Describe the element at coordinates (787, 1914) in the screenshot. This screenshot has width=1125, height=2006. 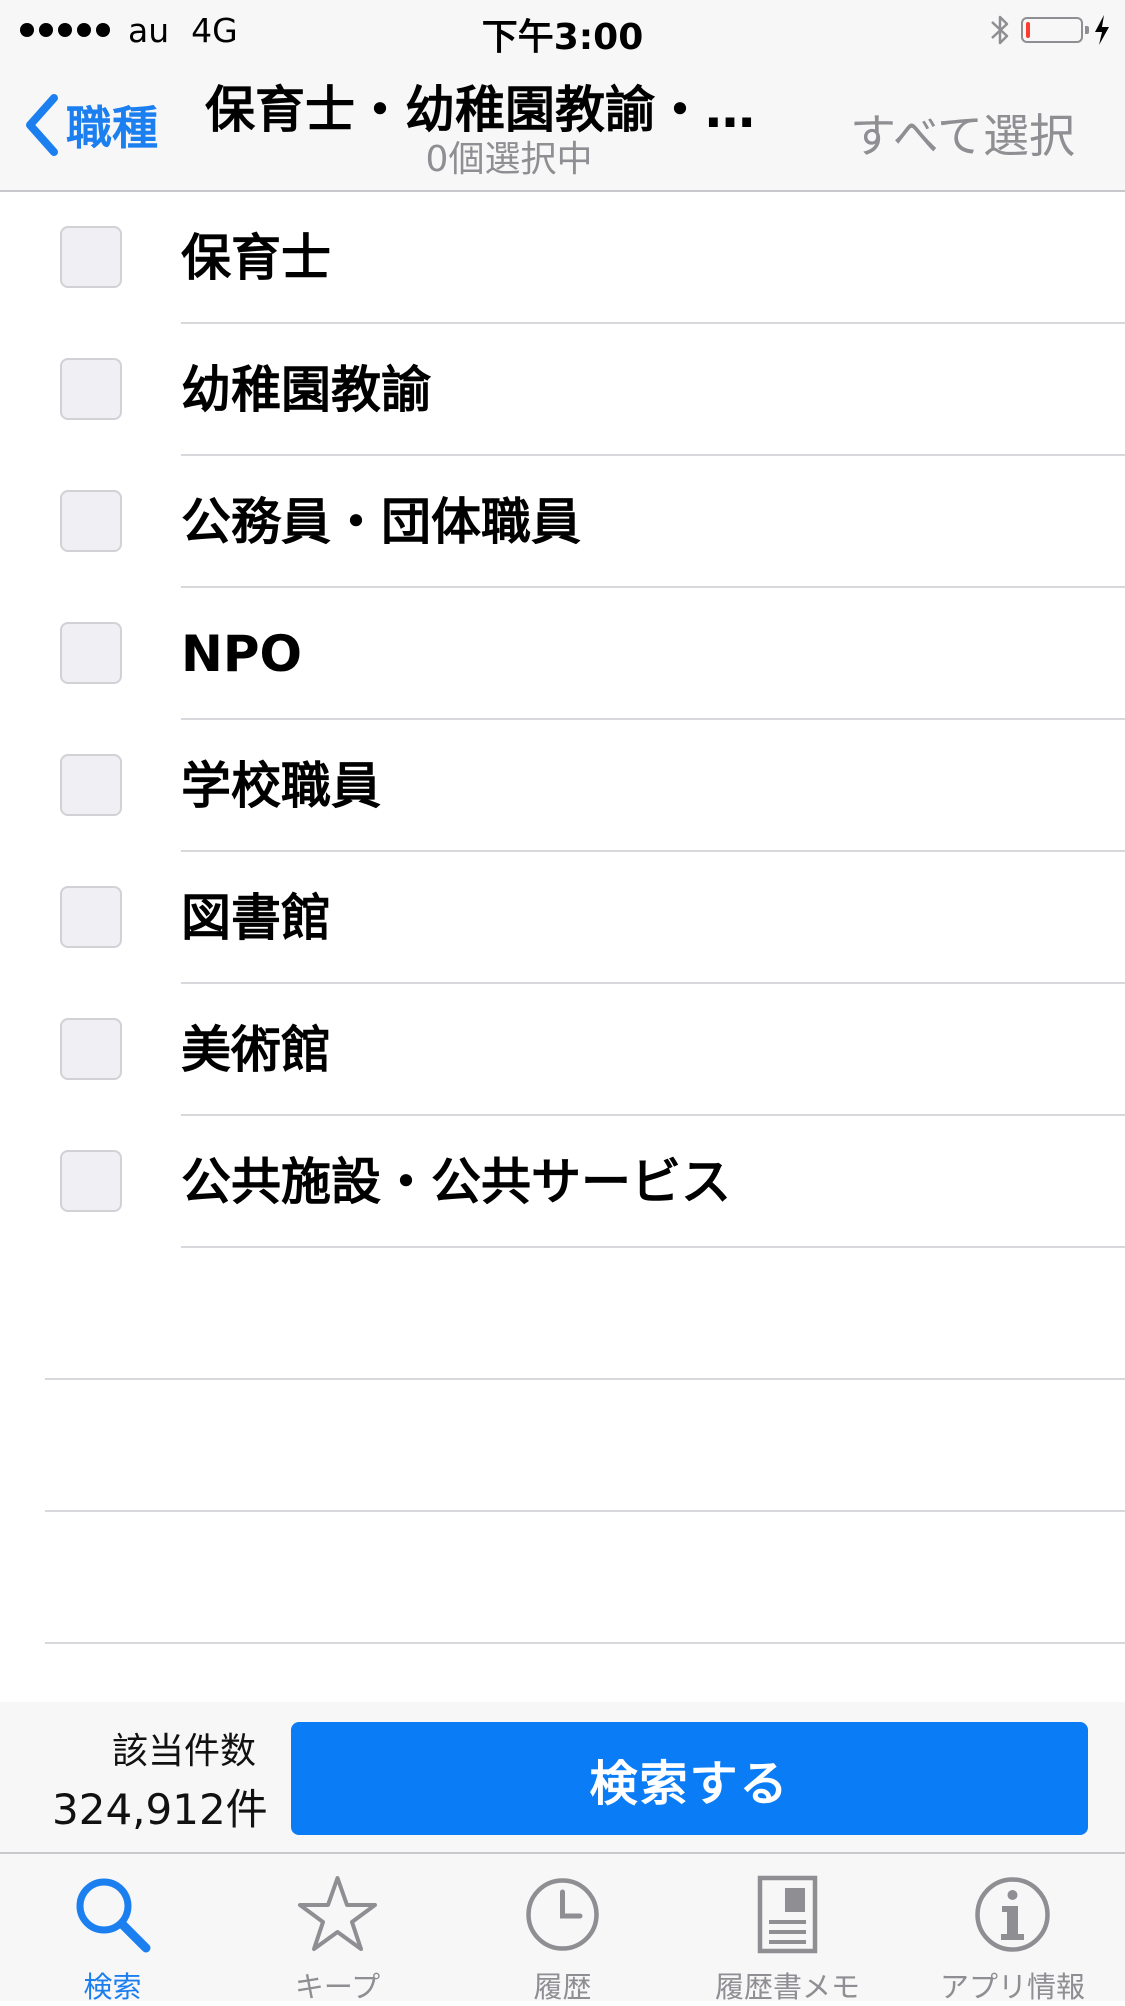
I see `document-icon` at that location.